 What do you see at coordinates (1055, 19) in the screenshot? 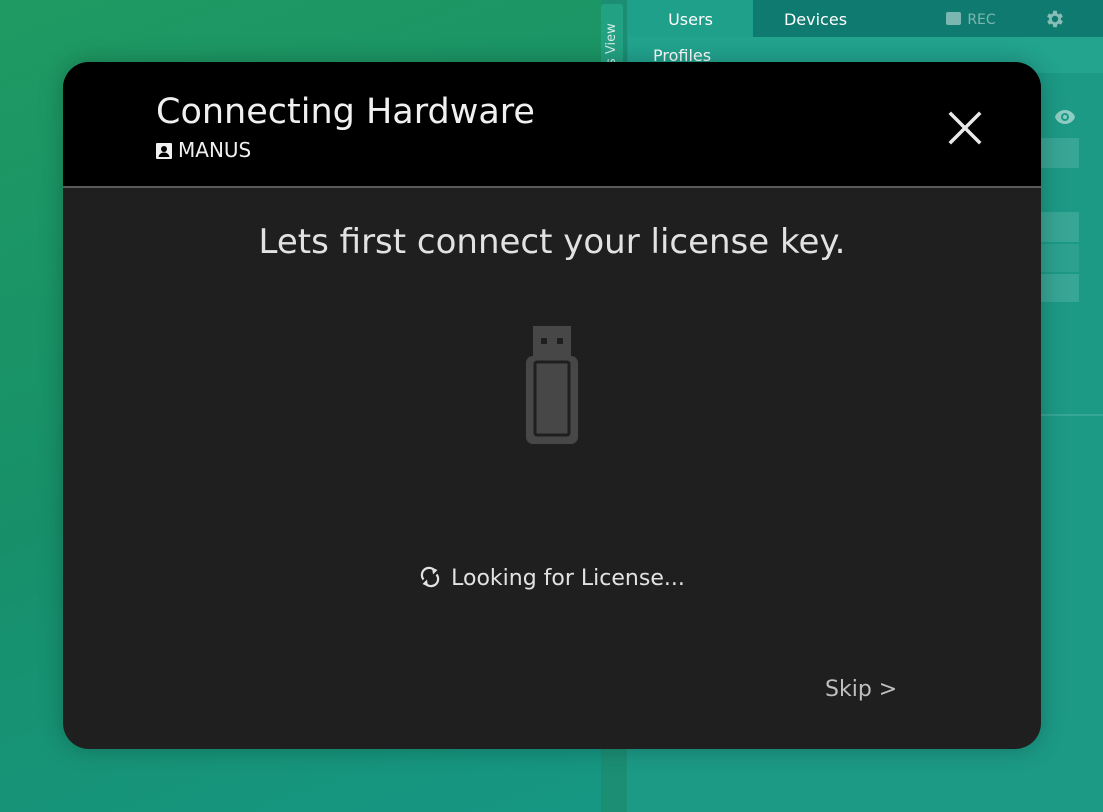
I see `gear-icon` at bounding box center [1055, 19].